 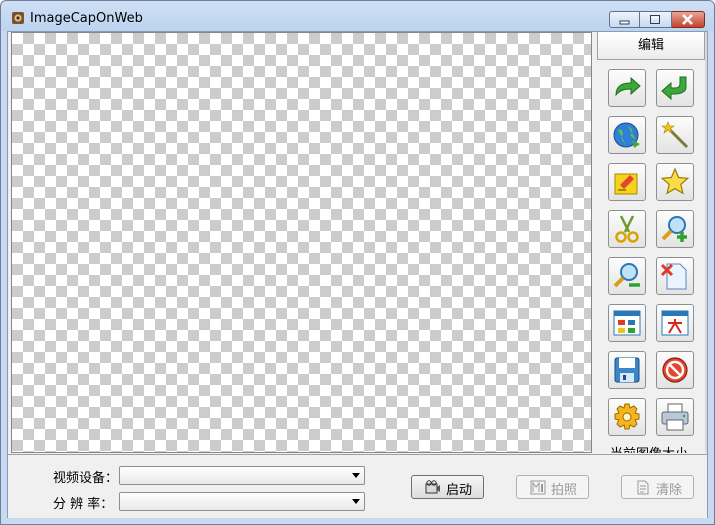 I want to click on zoom-in-button, so click(x=675, y=229).